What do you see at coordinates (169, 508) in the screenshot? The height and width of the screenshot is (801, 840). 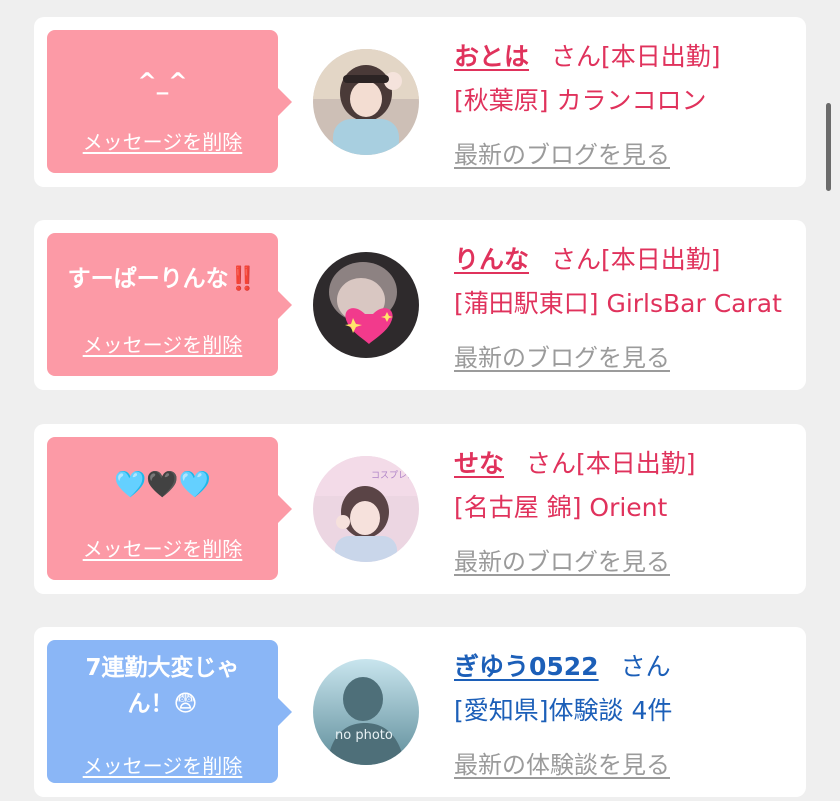 I see `message-bubble: 🩵🖤🩵 メッセージを削除` at bounding box center [169, 508].